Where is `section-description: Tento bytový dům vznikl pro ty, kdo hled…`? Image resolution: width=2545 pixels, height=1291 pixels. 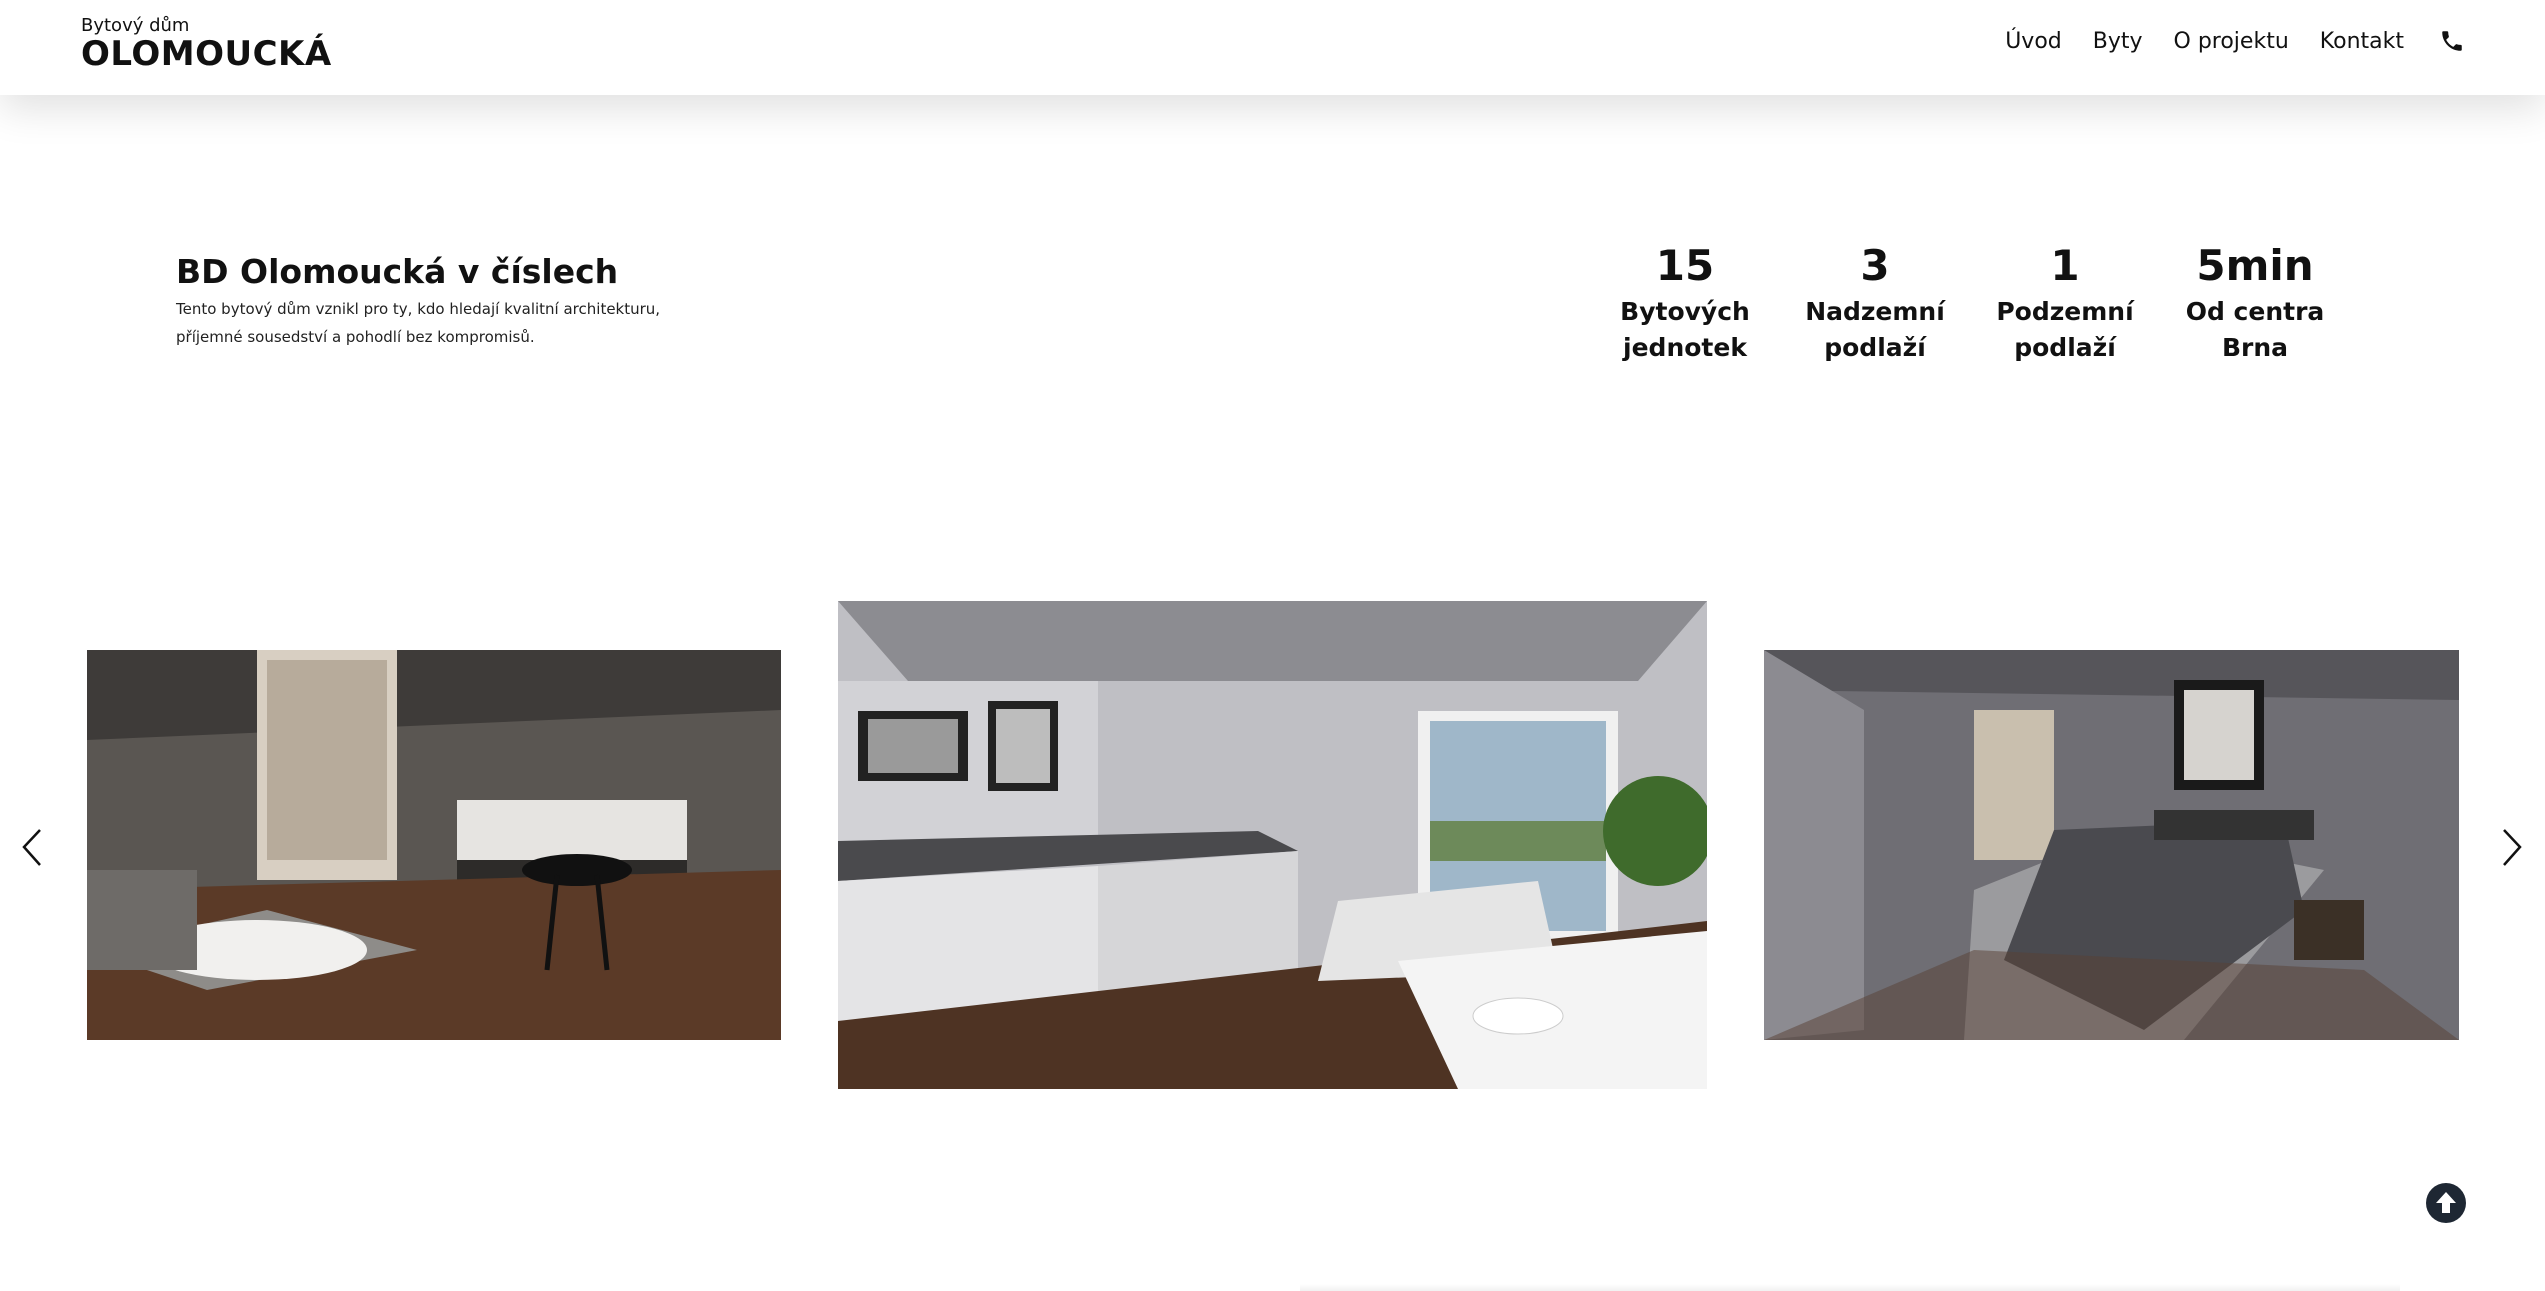 section-description: Tento bytový dům vznikl pro ty, kdo hled… is located at coordinates (456, 323).